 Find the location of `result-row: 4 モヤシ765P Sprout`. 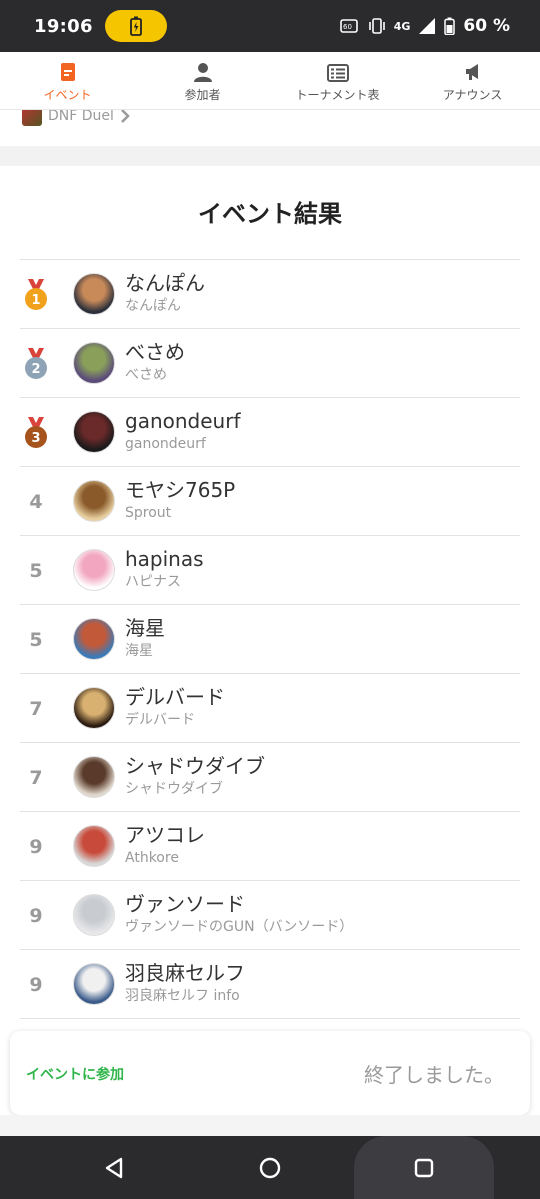

result-row: 4 モヤシ765P Sprout is located at coordinates (270, 501).